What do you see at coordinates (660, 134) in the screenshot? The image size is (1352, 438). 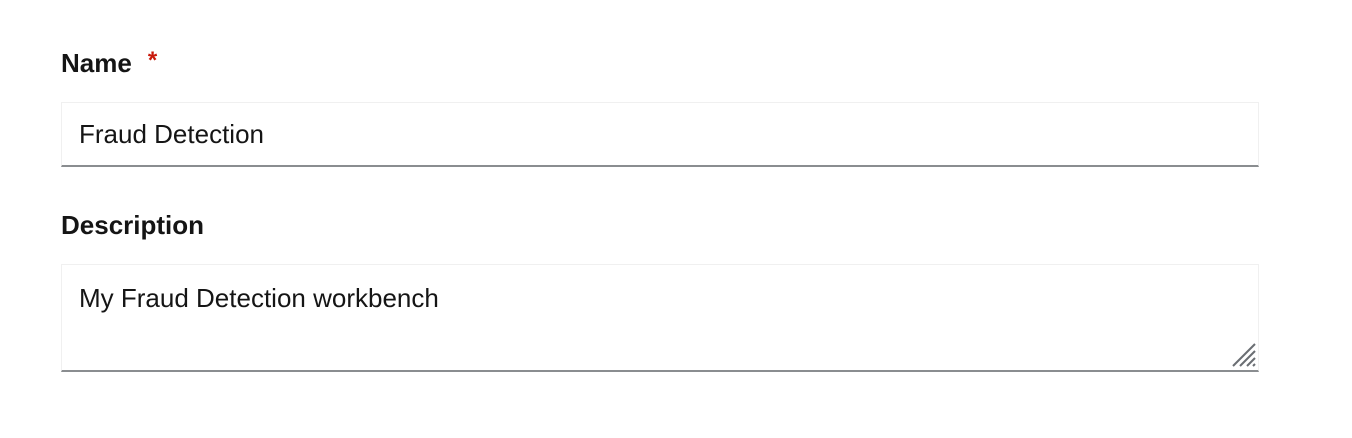 I see `name-input` at bounding box center [660, 134].